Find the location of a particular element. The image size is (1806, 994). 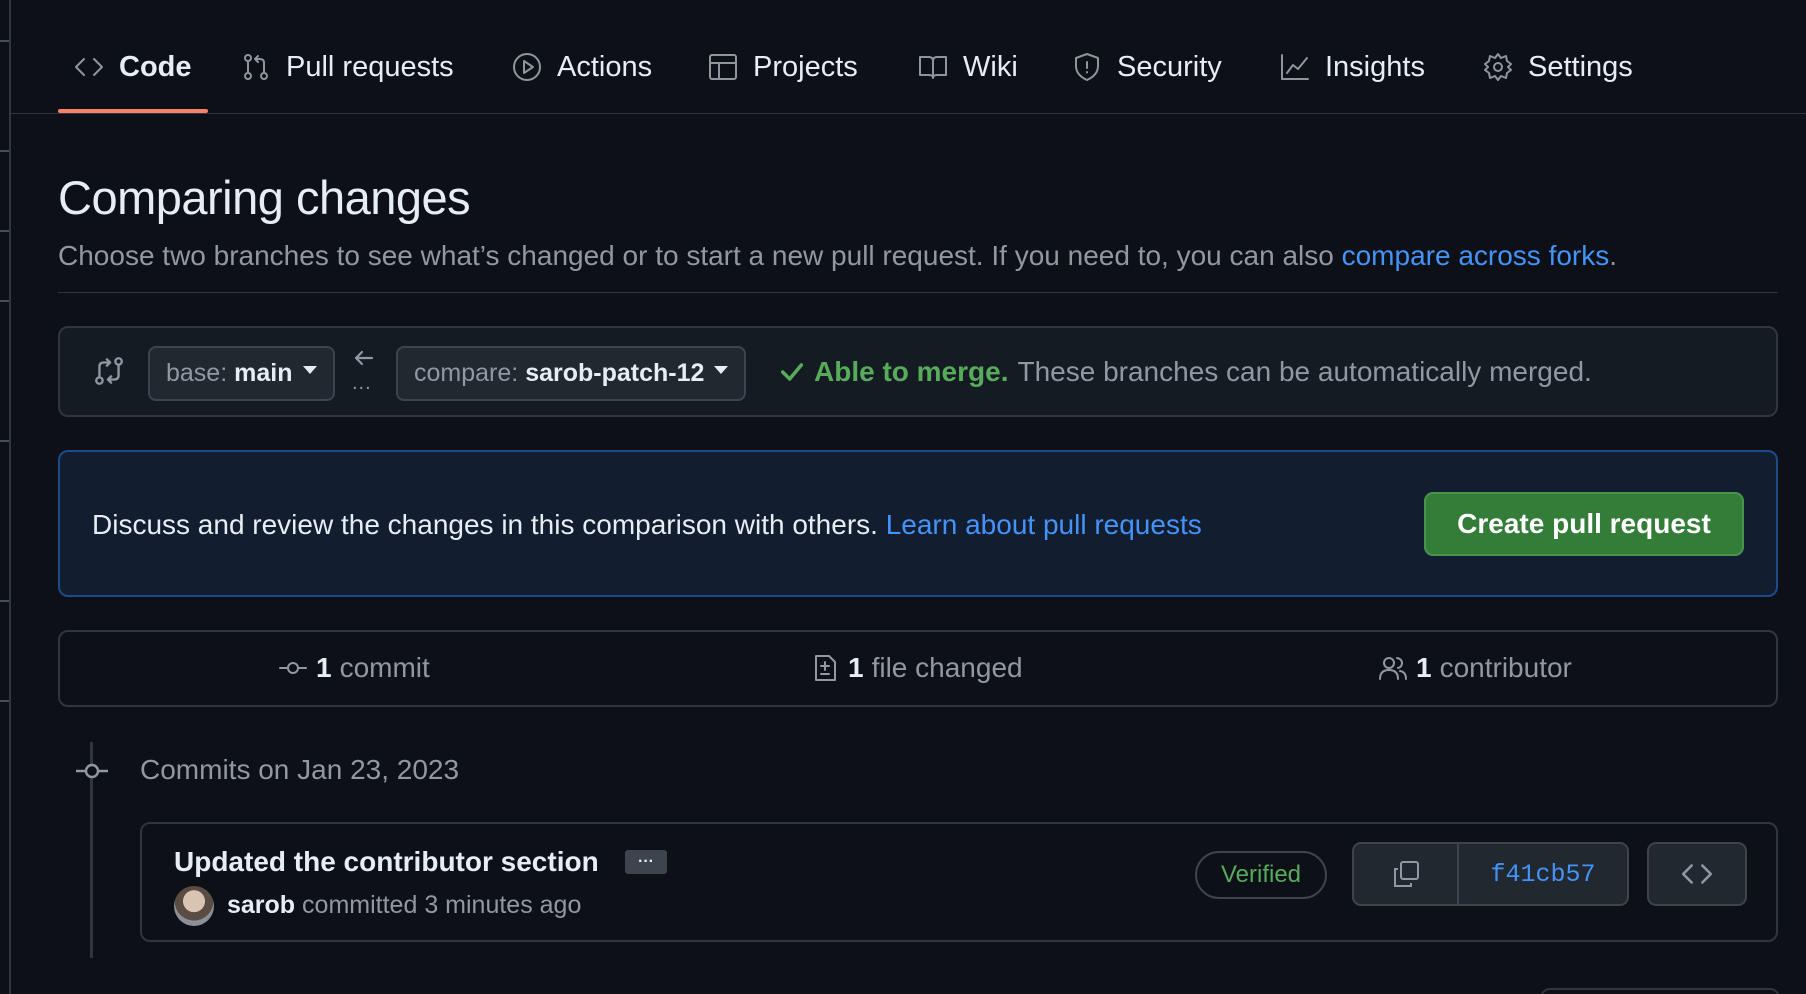

create-pull-request-button: Create pull request is located at coordinates (1584, 524).